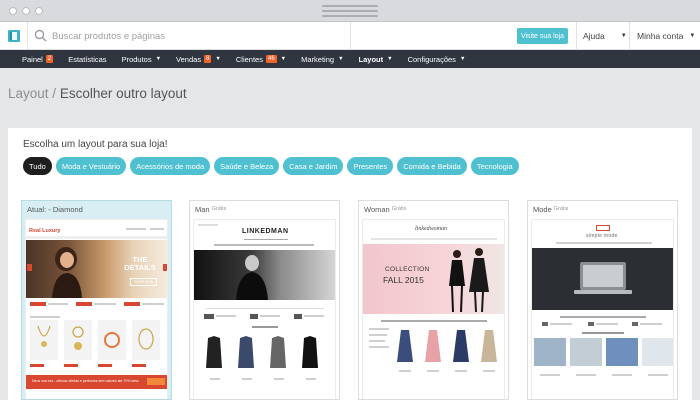  Describe the element at coordinates (602, 209) in the screenshot. I see `layout-card-title: Mode Grátis` at that location.